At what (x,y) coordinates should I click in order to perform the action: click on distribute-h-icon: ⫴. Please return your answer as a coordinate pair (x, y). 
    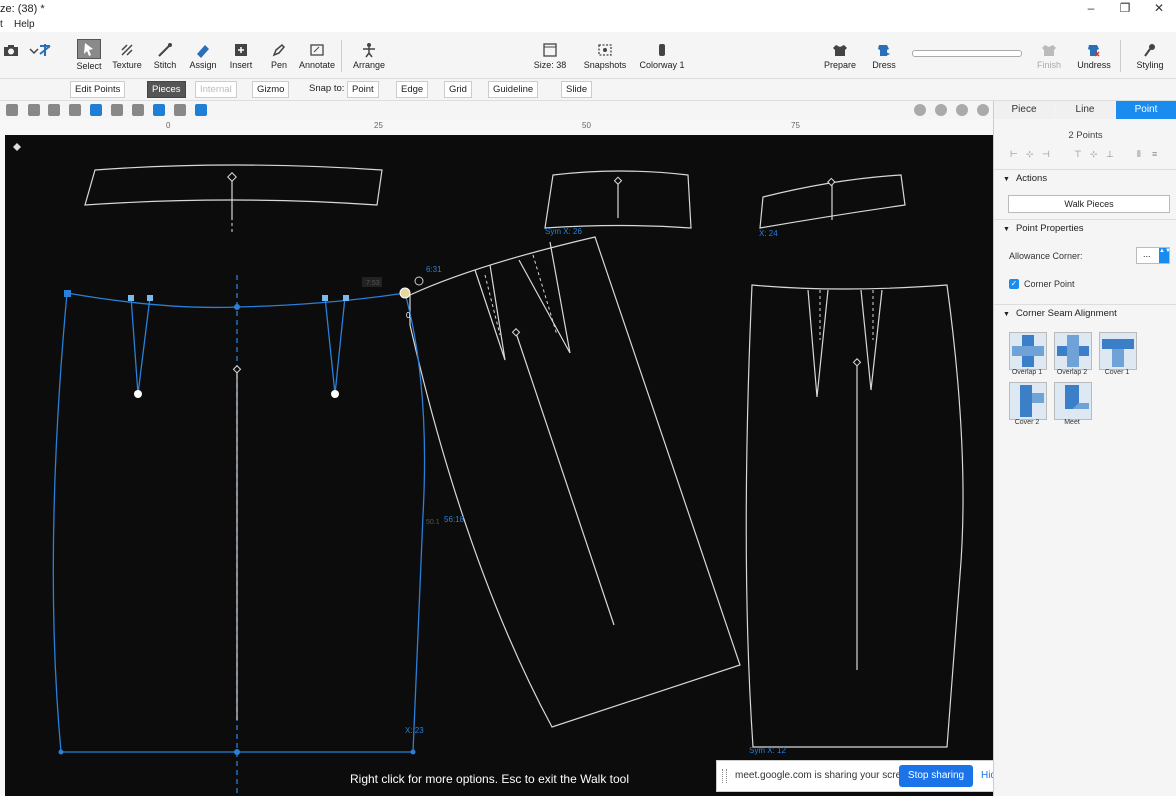
    Looking at the image, I should click on (1139, 154).